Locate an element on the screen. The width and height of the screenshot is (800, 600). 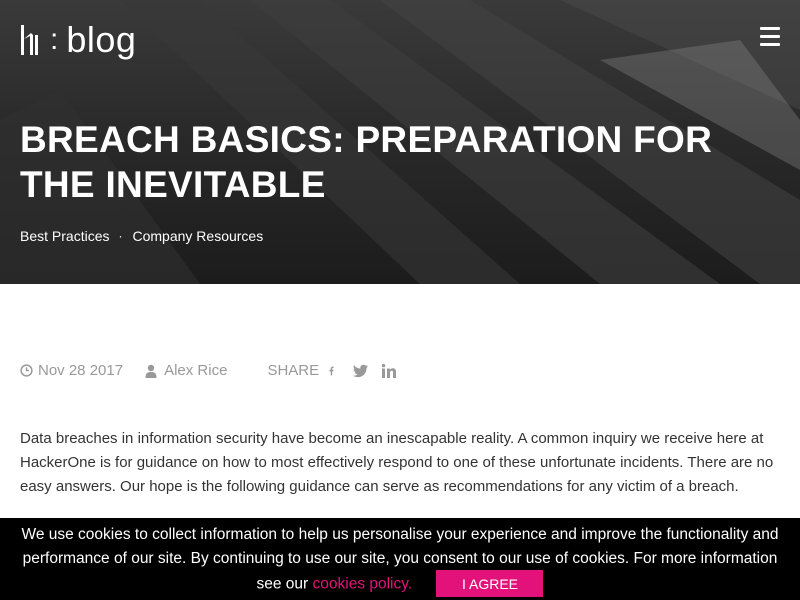
tag-best-practices: Best Practices is located at coordinates (64, 236).